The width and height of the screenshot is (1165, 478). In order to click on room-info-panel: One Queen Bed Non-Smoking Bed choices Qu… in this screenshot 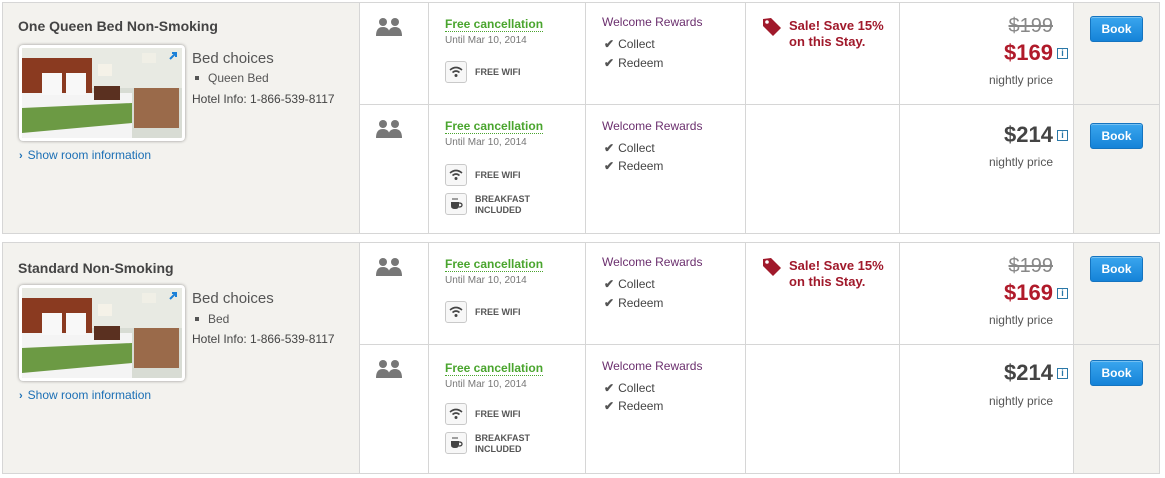, I will do `click(181, 118)`.